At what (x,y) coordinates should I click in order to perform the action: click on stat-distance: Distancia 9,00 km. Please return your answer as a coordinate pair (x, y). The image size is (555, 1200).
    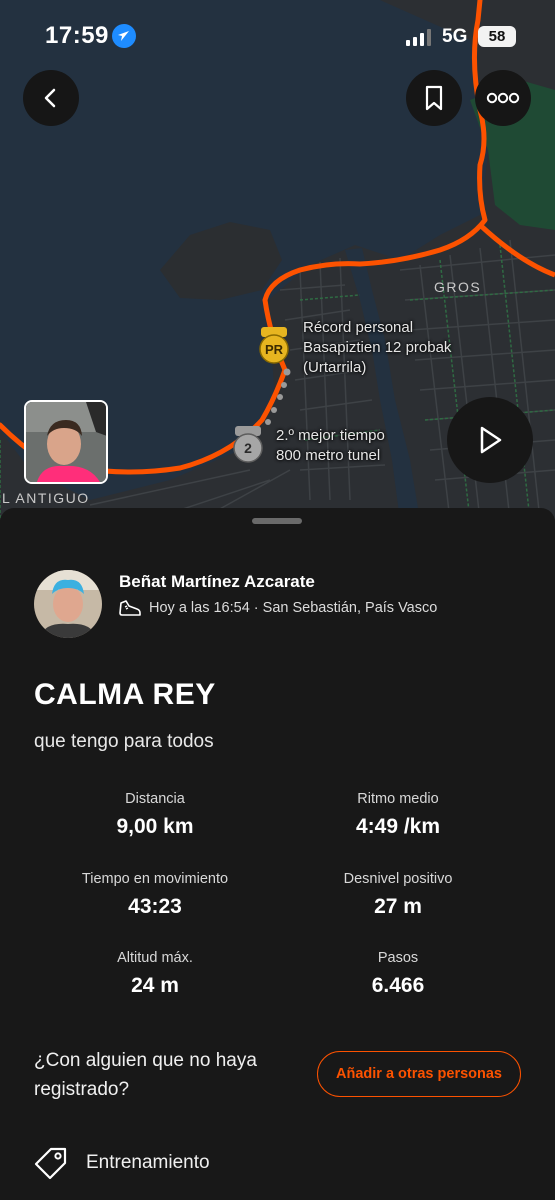
    Looking at the image, I should click on (155, 815).